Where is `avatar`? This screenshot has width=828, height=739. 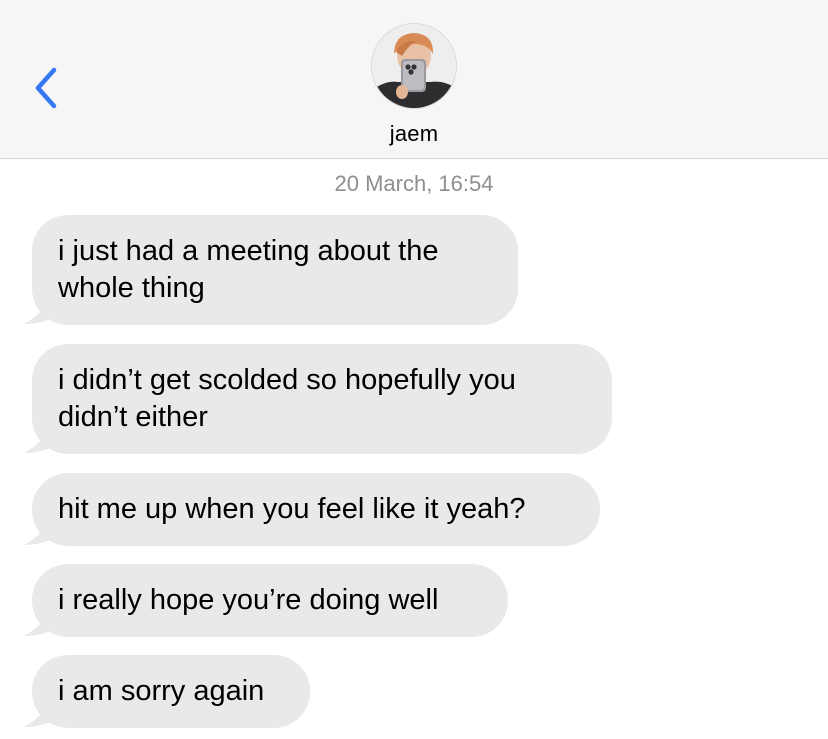 avatar is located at coordinates (414, 66).